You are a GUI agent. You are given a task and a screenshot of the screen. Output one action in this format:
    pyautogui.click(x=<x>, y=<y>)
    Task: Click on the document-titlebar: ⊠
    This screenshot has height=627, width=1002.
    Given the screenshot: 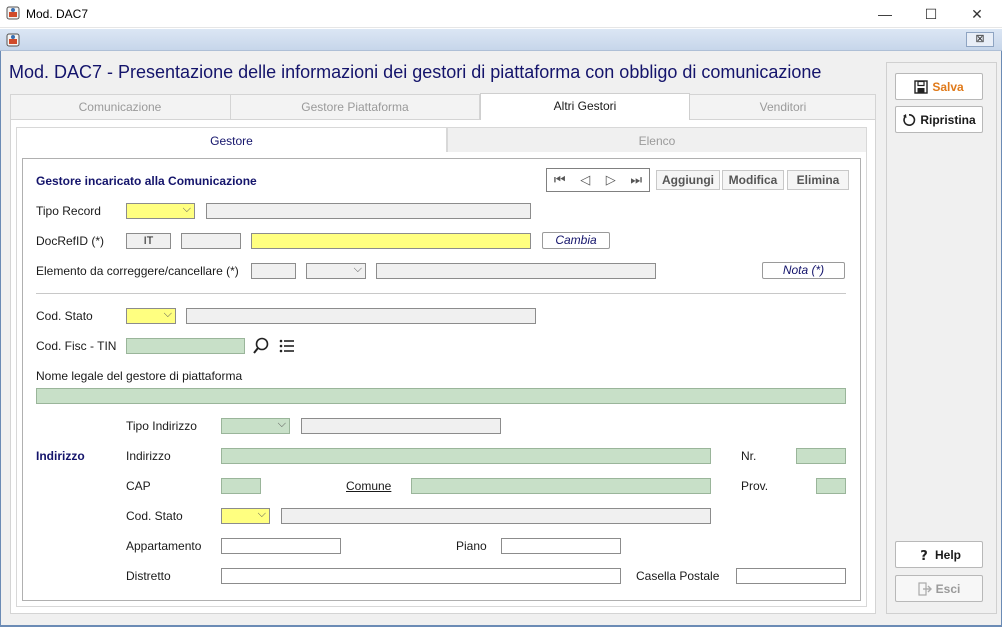 What is the action you would take?
    pyautogui.click(x=501, y=40)
    